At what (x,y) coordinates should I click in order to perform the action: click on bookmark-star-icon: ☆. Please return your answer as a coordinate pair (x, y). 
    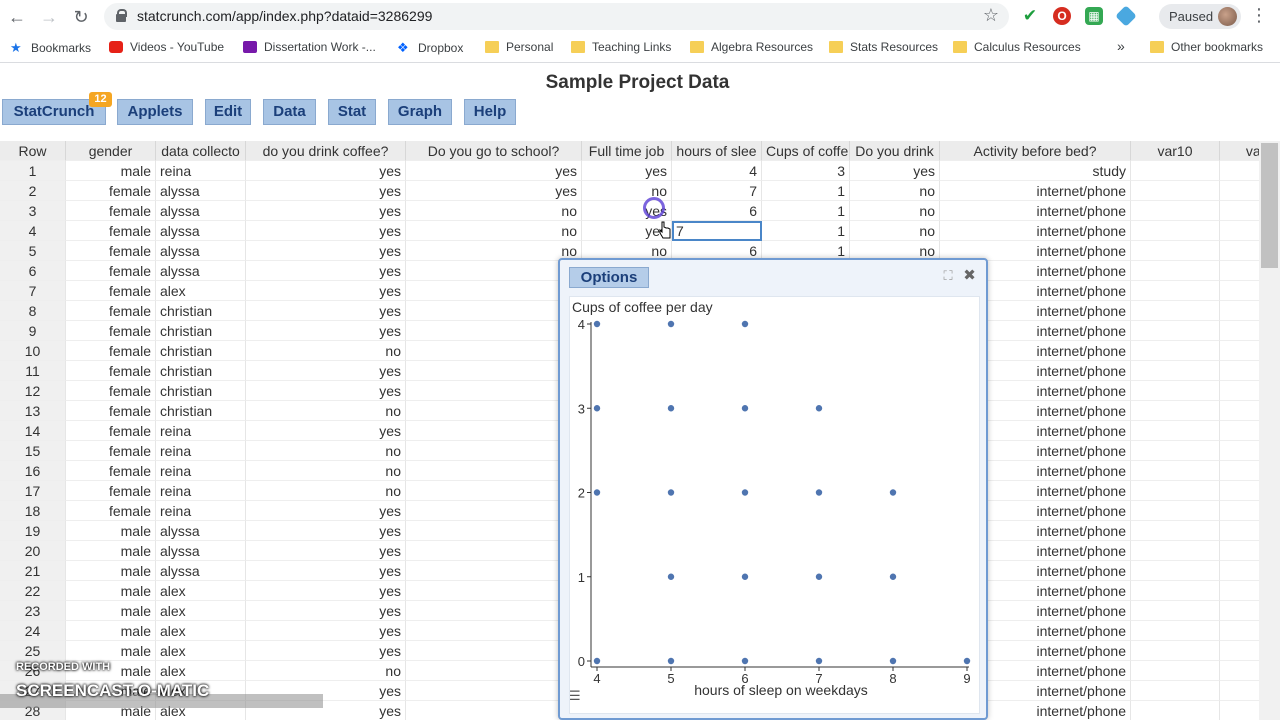
    Looking at the image, I should click on (991, 15).